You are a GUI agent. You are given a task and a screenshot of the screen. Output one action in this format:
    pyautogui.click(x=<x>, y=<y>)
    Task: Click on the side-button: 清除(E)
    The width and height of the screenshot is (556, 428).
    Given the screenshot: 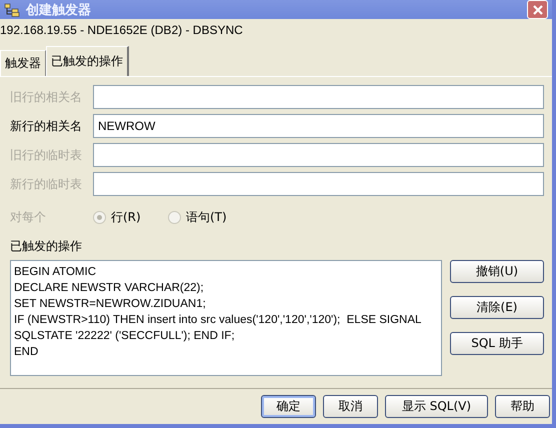 What is the action you would take?
    pyautogui.click(x=497, y=307)
    